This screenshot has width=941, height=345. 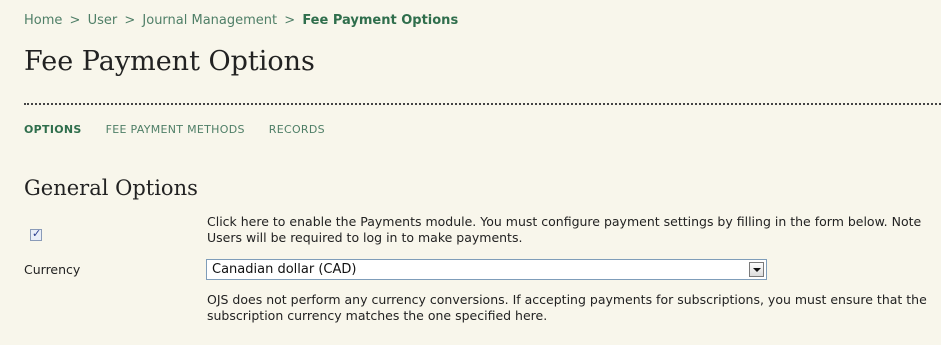 I want to click on breadcrumb-user: User, so click(x=103, y=20).